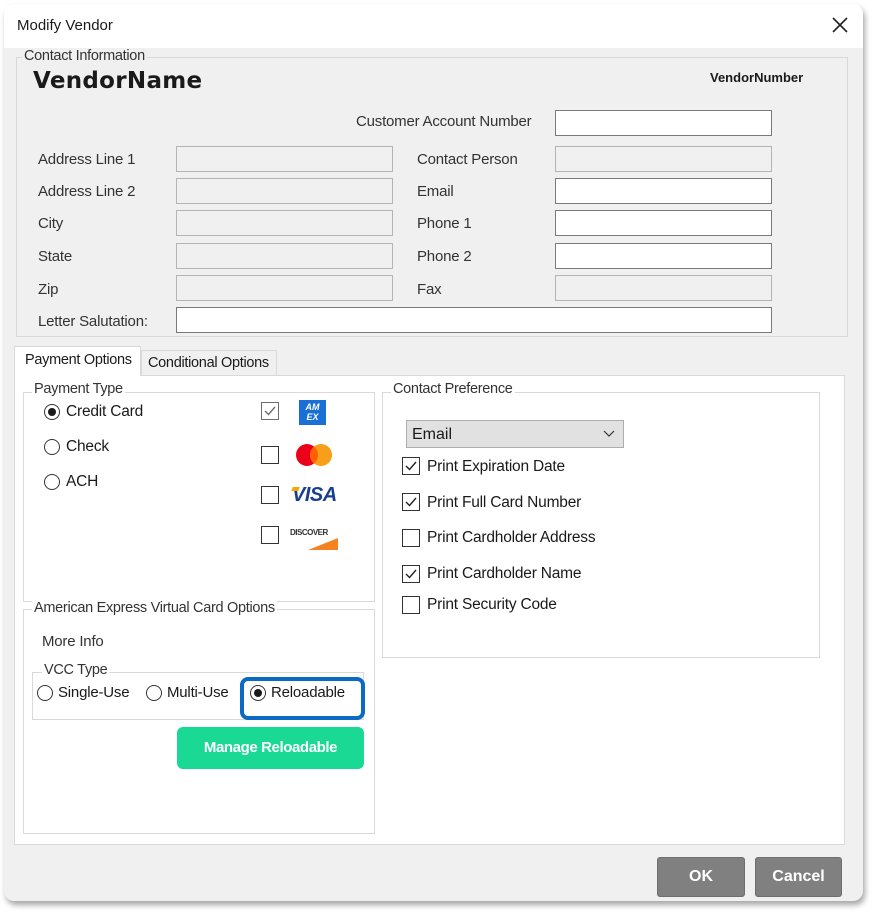  Describe the element at coordinates (198, 692) in the screenshot. I see `multi-use-label: Multi-Use` at that location.